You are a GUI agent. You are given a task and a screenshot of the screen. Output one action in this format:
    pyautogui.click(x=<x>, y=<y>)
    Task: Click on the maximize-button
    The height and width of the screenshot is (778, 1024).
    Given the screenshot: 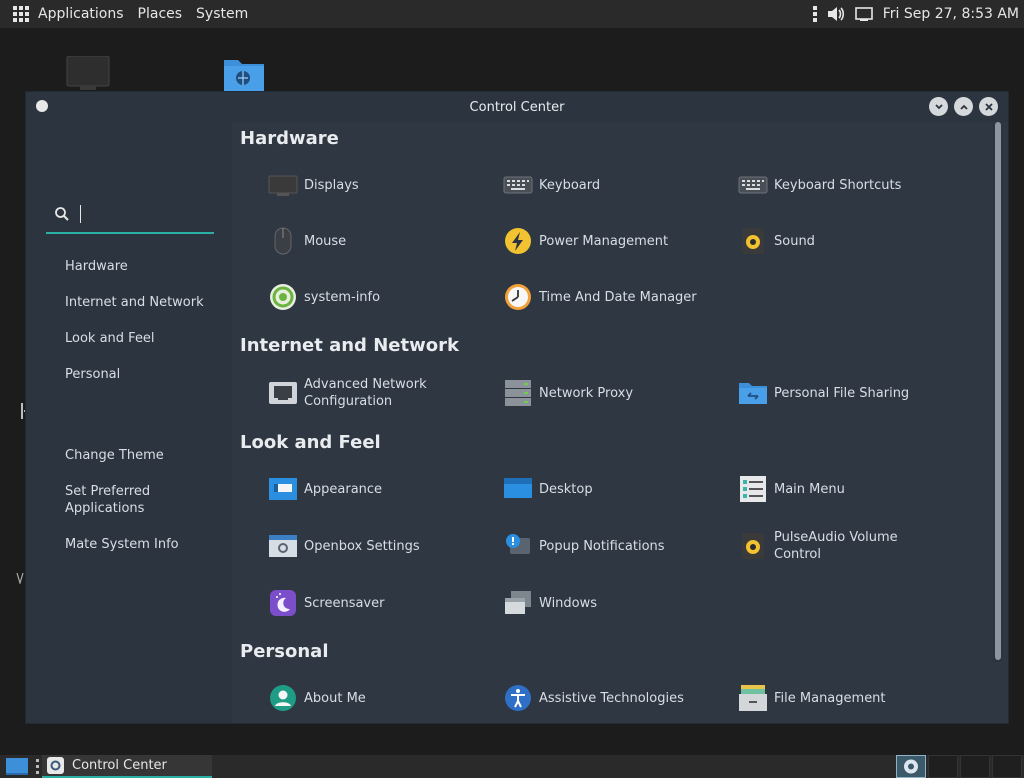 What is the action you would take?
    pyautogui.click(x=963, y=106)
    